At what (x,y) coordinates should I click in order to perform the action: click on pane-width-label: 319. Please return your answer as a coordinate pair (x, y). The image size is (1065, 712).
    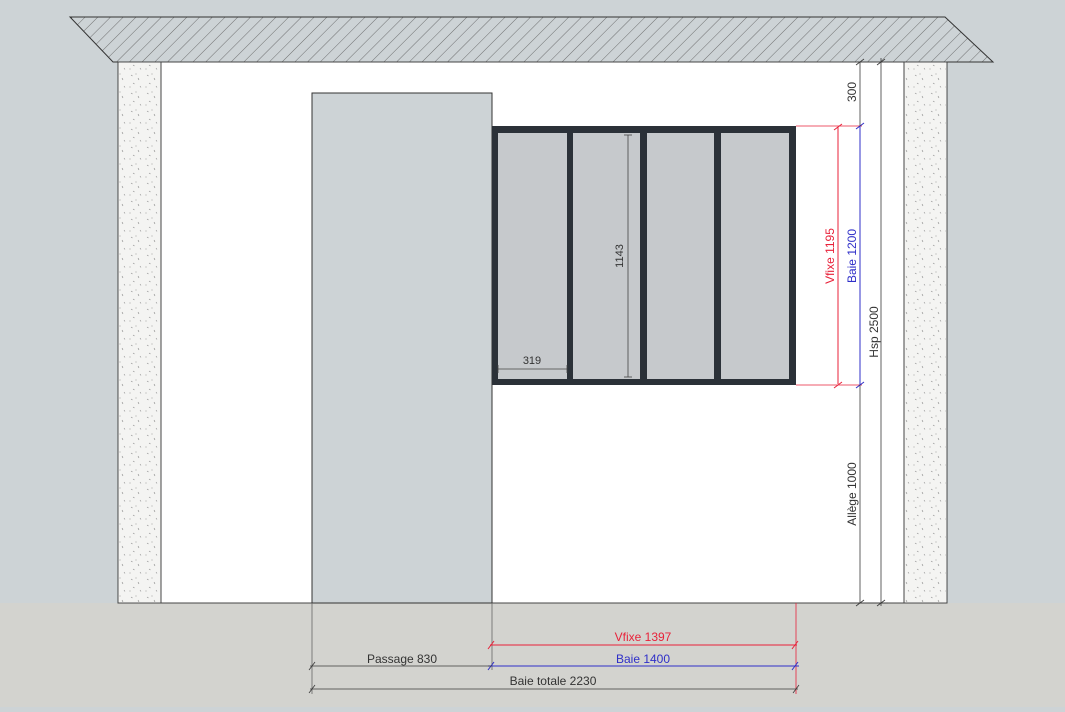
    Looking at the image, I should click on (532, 361).